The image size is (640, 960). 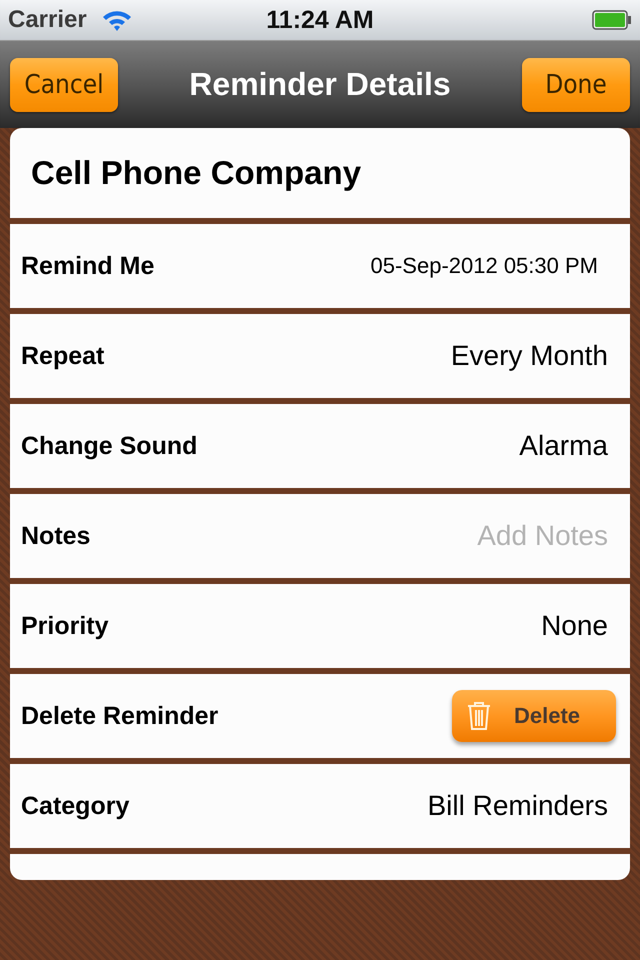 What do you see at coordinates (518, 806) in the screenshot?
I see `row-value: Bill Reminders` at bounding box center [518, 806].